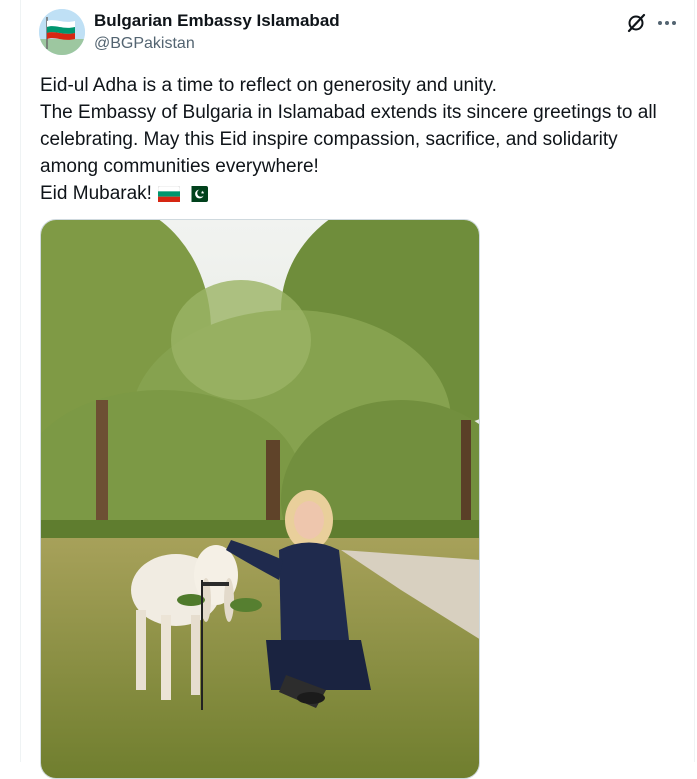  What do you see at coordinates (96, 193) in the screenshot?
I see `eid-mubarak-text: Eid Mubarak!` at bounding box center [96, 193].